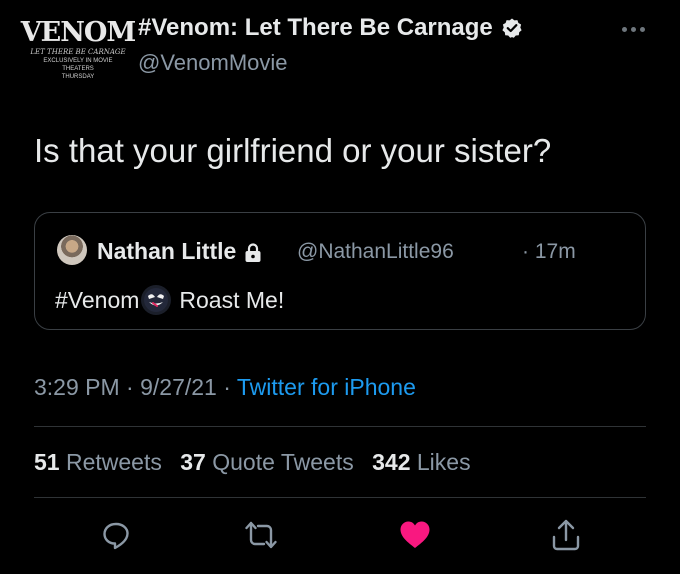 The width and height of the screenshot is (680, 574). I want to click on tweet-text: Is that your girlfriend or your sister?, so click(293, 150).